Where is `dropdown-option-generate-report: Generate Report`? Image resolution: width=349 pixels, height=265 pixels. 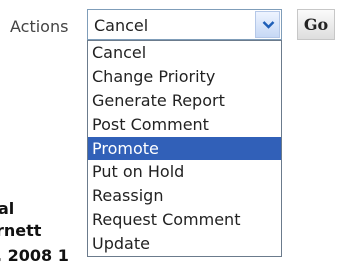 dropdown-option-generate-report: Generate Report is located at coordinates (184, 101).